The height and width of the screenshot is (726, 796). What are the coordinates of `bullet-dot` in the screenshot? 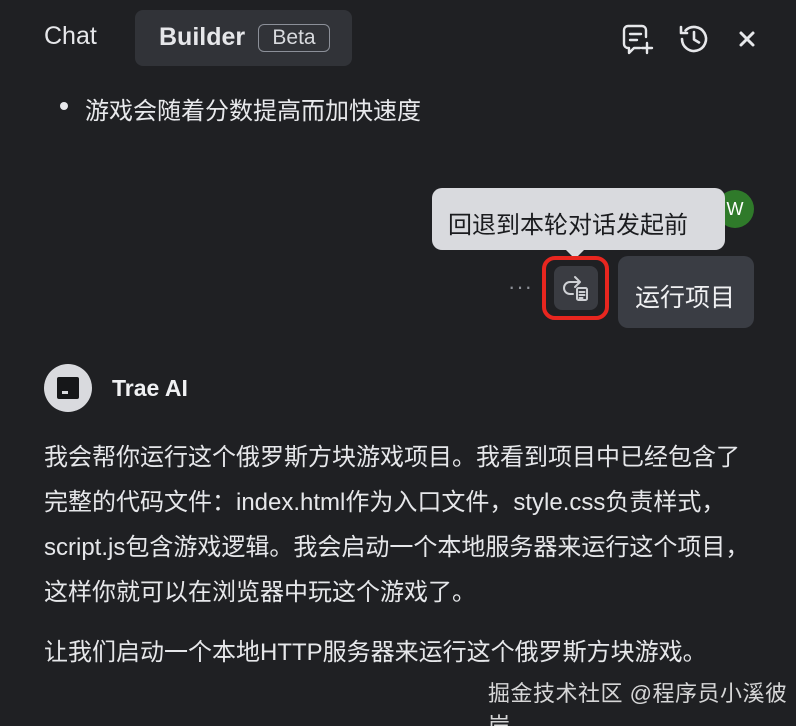 It's located at (64, 106).